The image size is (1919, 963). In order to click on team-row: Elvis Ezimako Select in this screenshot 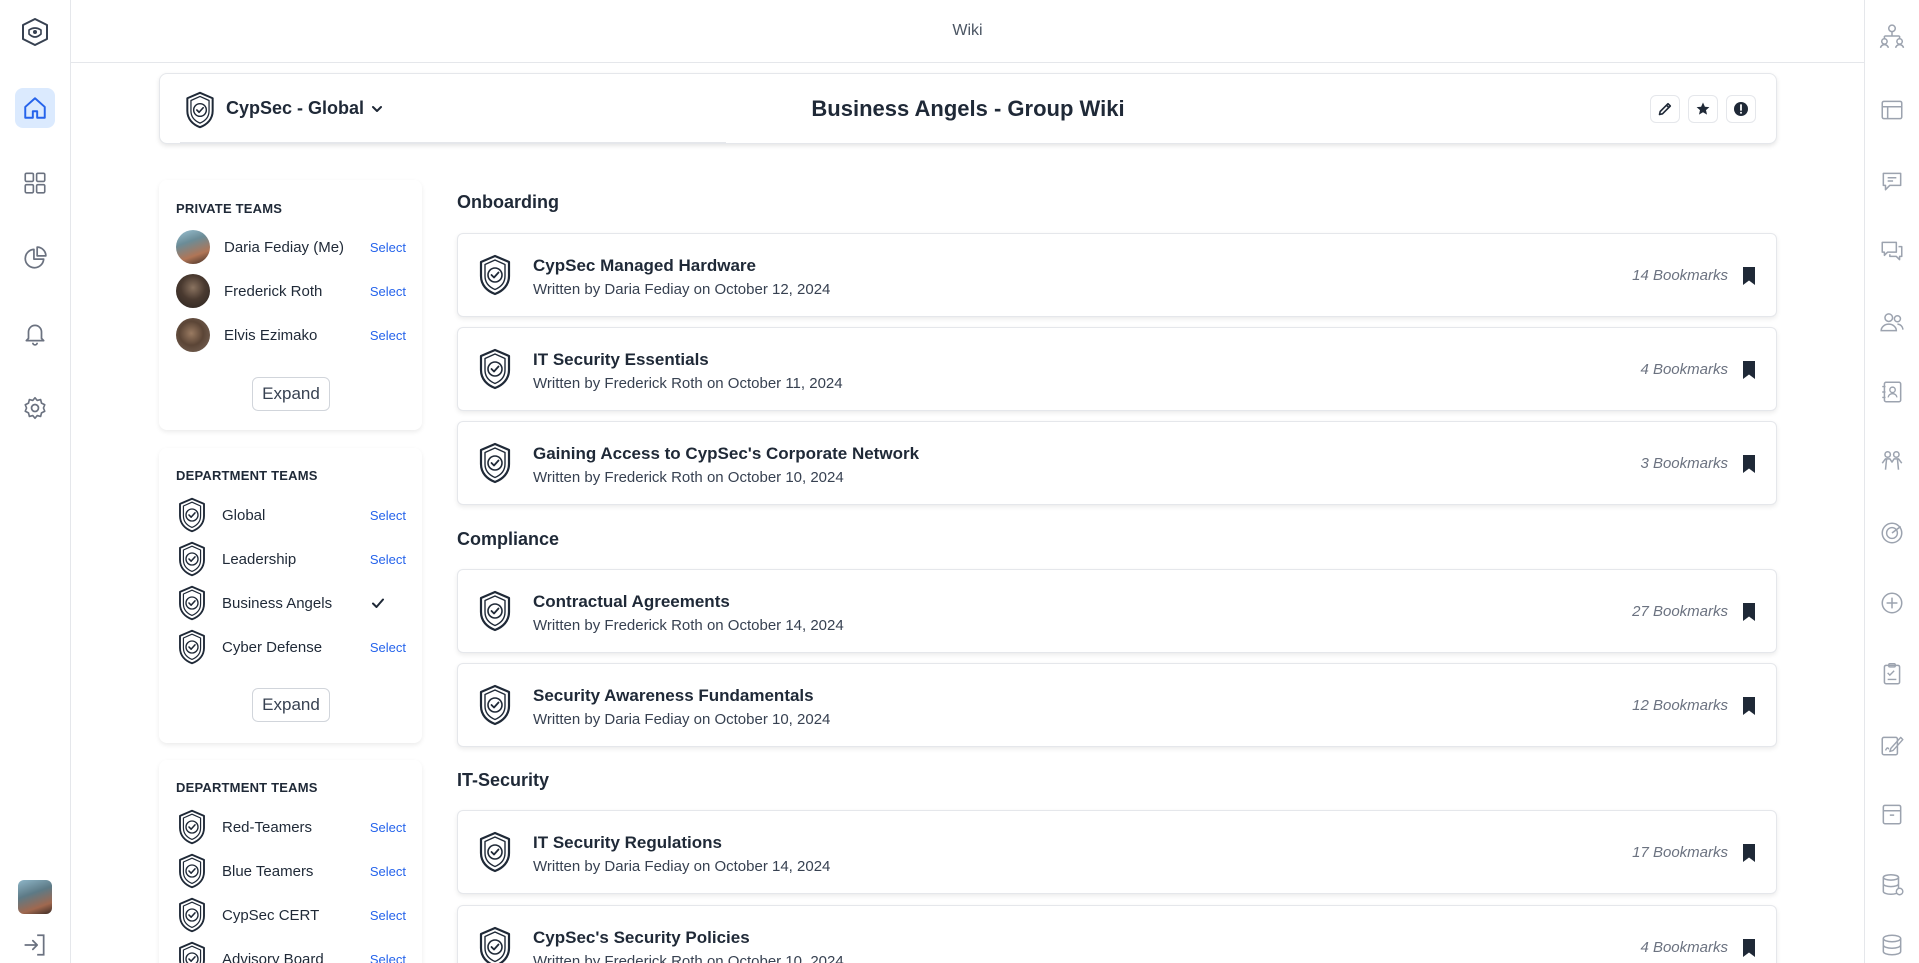, I will do `click(291, 335)`.